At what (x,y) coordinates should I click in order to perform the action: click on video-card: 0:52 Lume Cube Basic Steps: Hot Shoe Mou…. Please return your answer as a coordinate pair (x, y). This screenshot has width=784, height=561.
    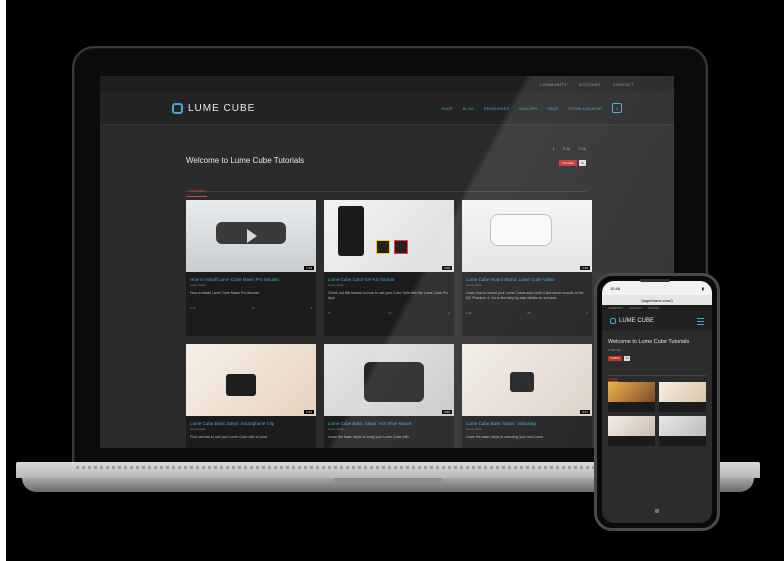
    Looking at the image, I should click on (389, 396).